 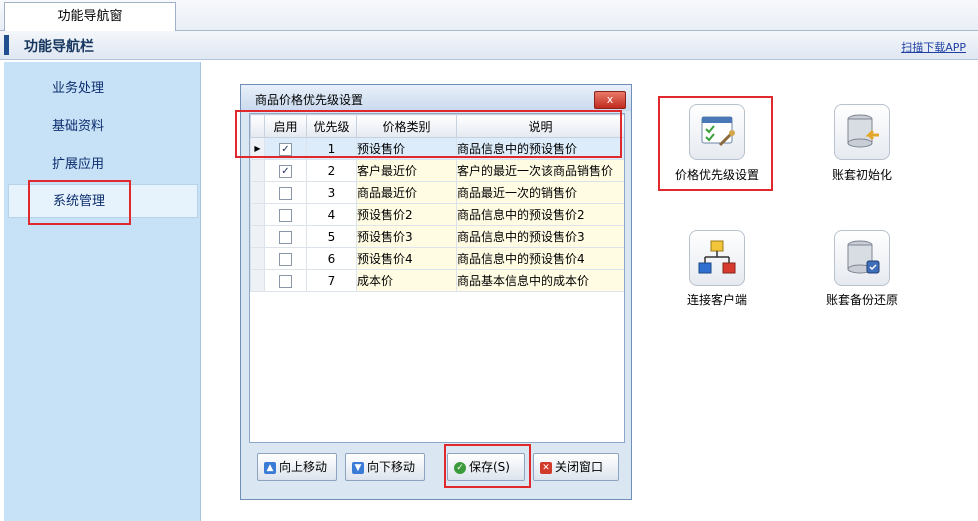 I want to click on database-backup-label: 账套备份还原, so click(x=862, y=299).